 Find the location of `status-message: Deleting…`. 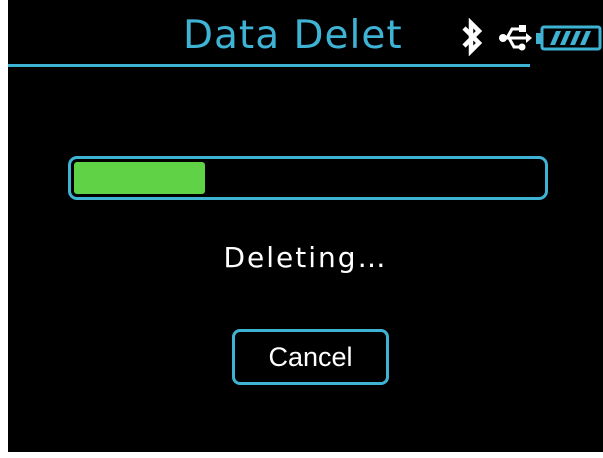

status-message: Deleting… is located at coordinates (305, 257).